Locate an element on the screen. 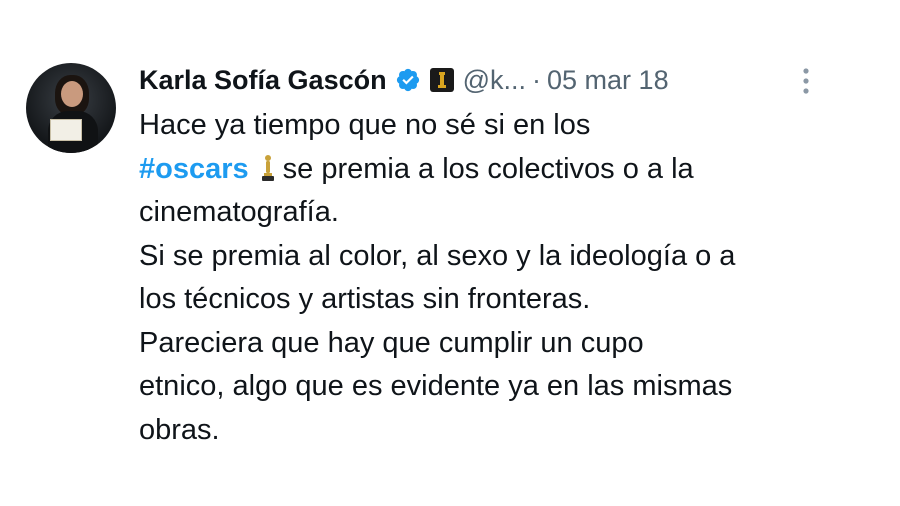  oscar-trophy-icon is located at coordinates (268, 166).